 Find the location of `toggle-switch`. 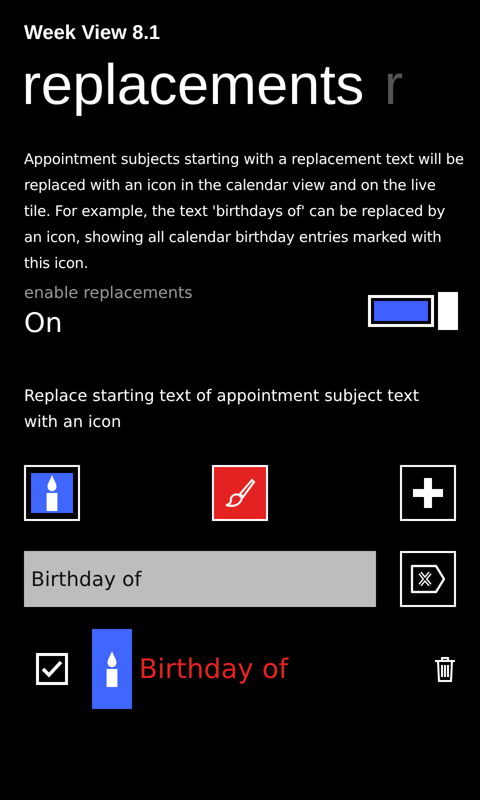

toggle-switch is located at coordinates (413, 311).